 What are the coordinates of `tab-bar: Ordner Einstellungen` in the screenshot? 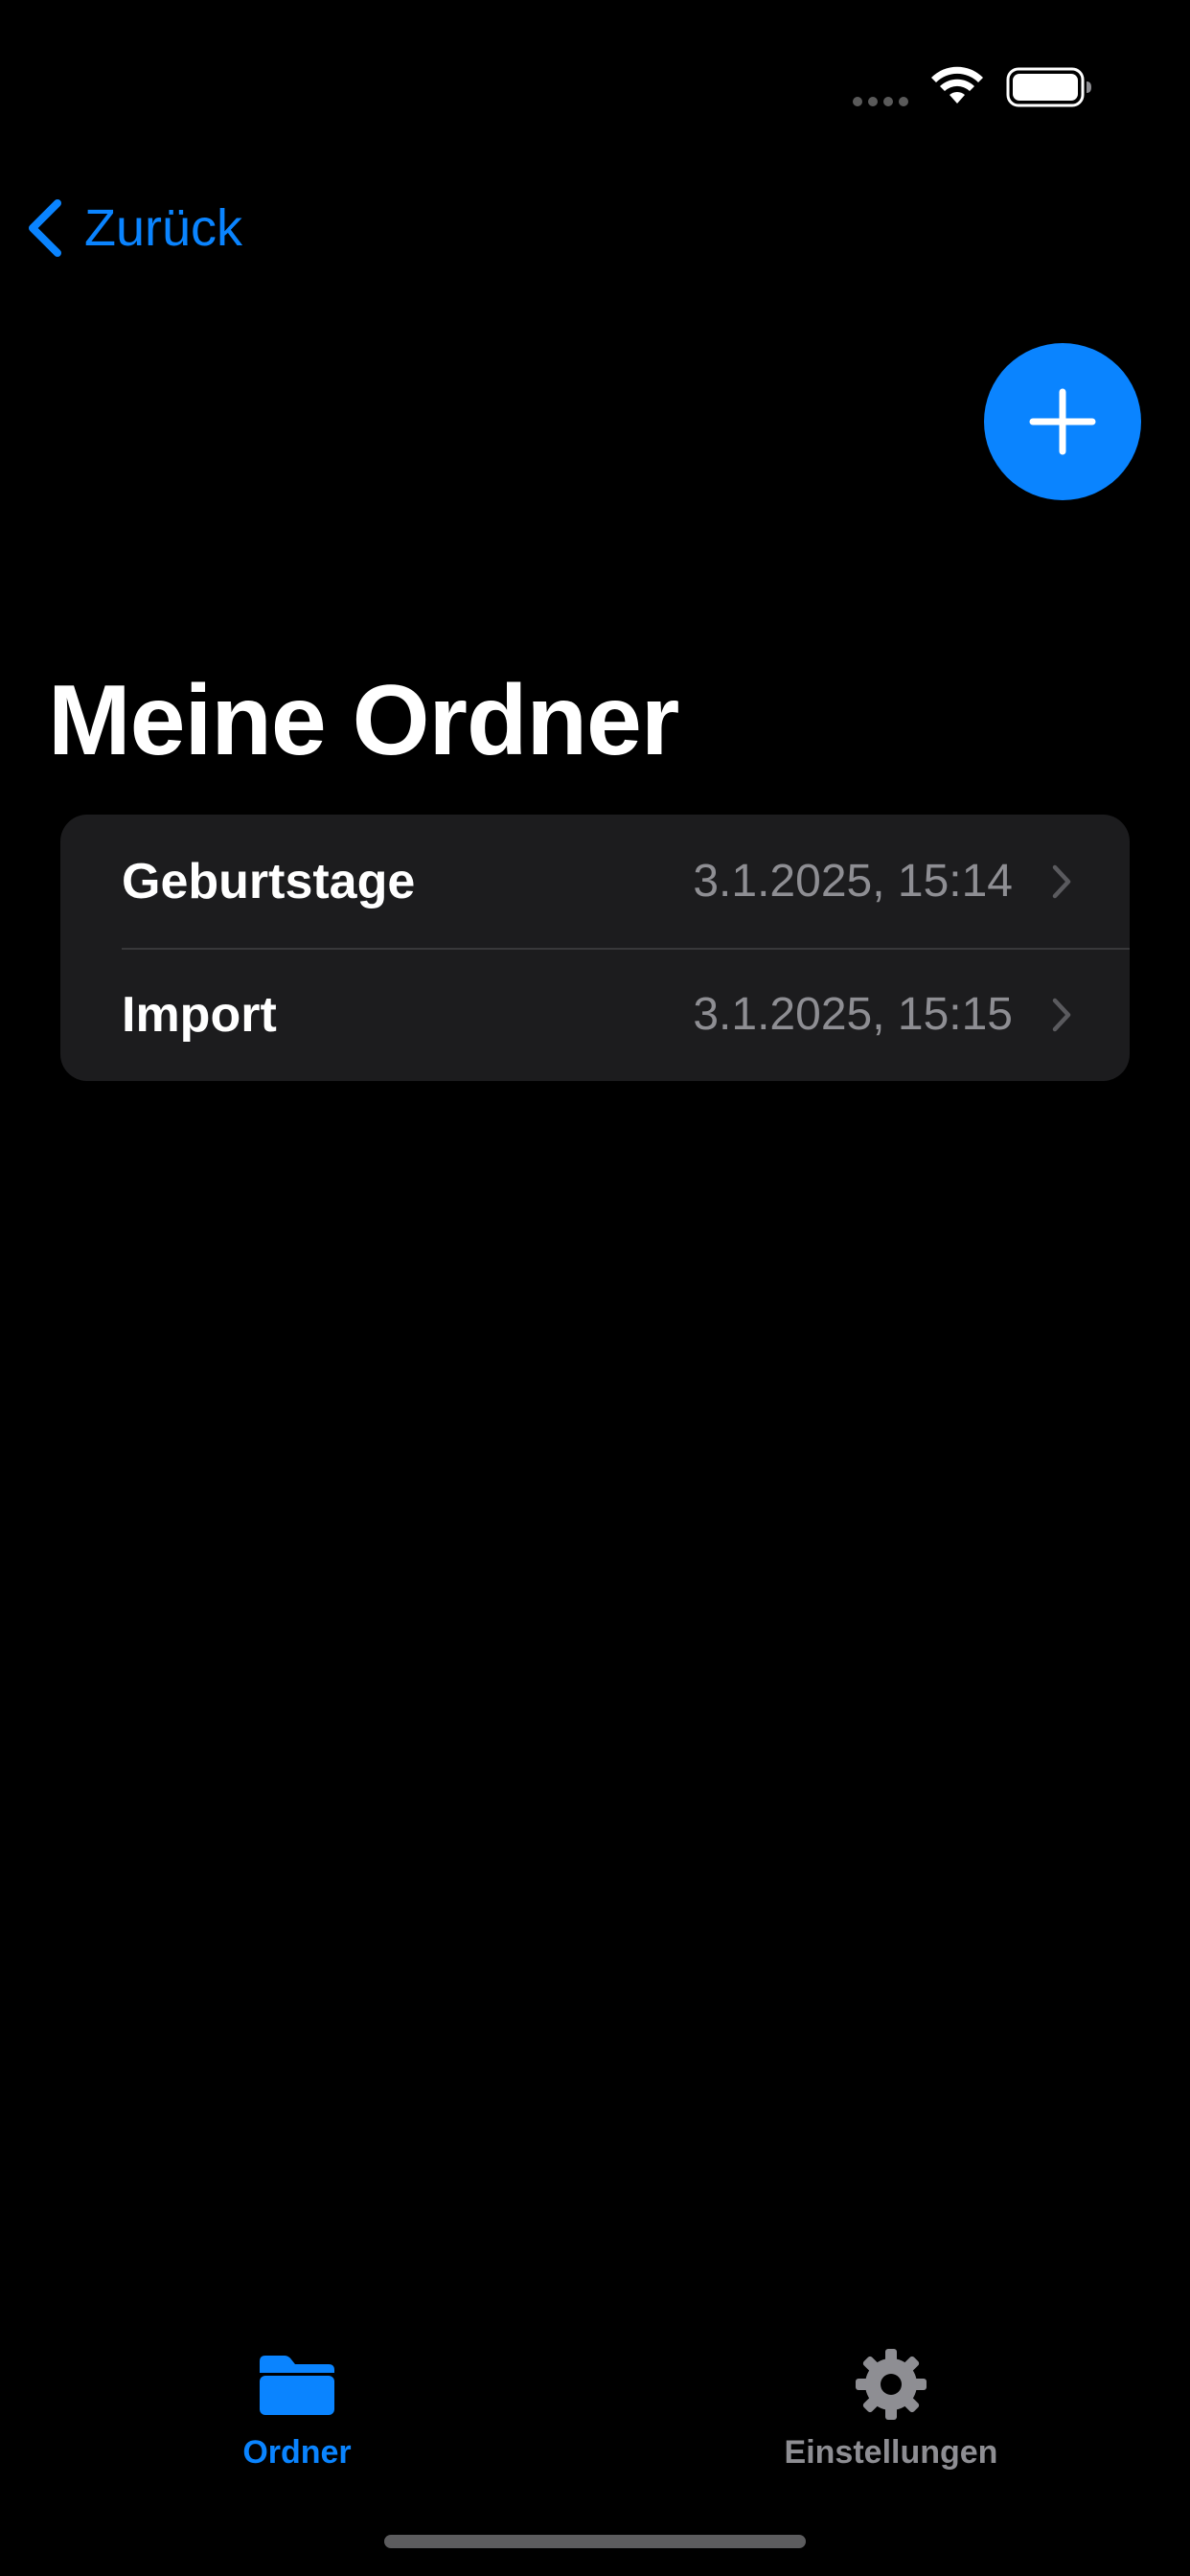 It's located at (595, 2405).